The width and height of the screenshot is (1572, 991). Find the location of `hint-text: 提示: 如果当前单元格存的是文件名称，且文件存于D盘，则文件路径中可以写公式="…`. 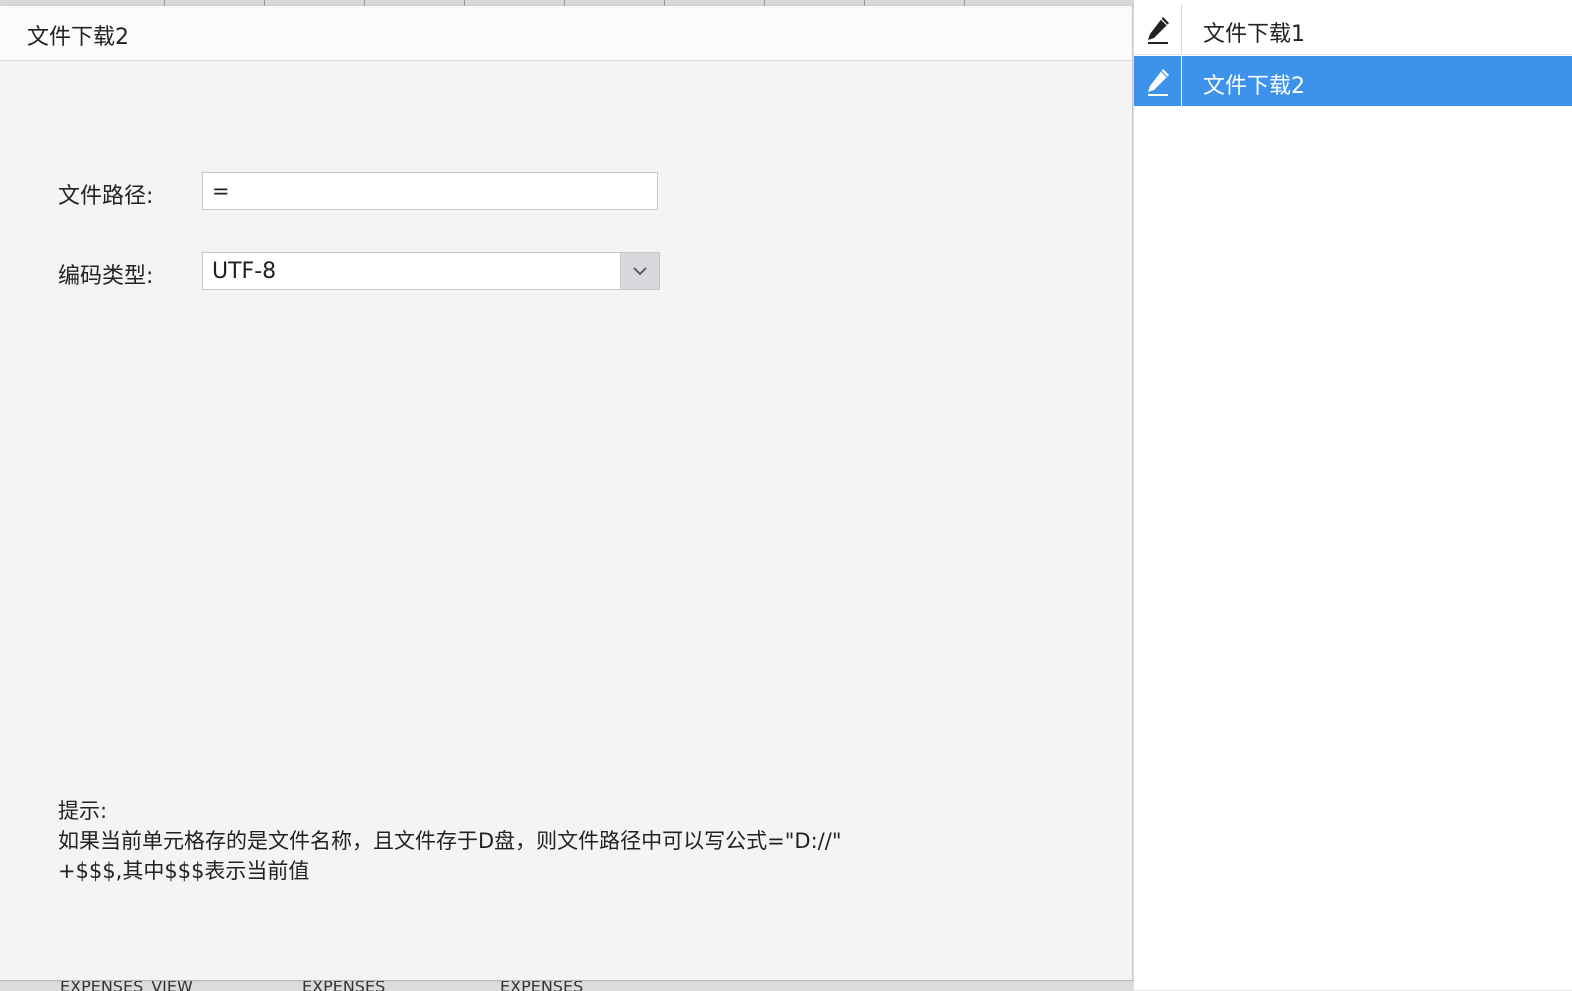

hint-text: 提示: 如果当前单元格存的是文件名称，且文件存于D盘，则文件路径中可以写公式="… is located at coordinates (518, 841).